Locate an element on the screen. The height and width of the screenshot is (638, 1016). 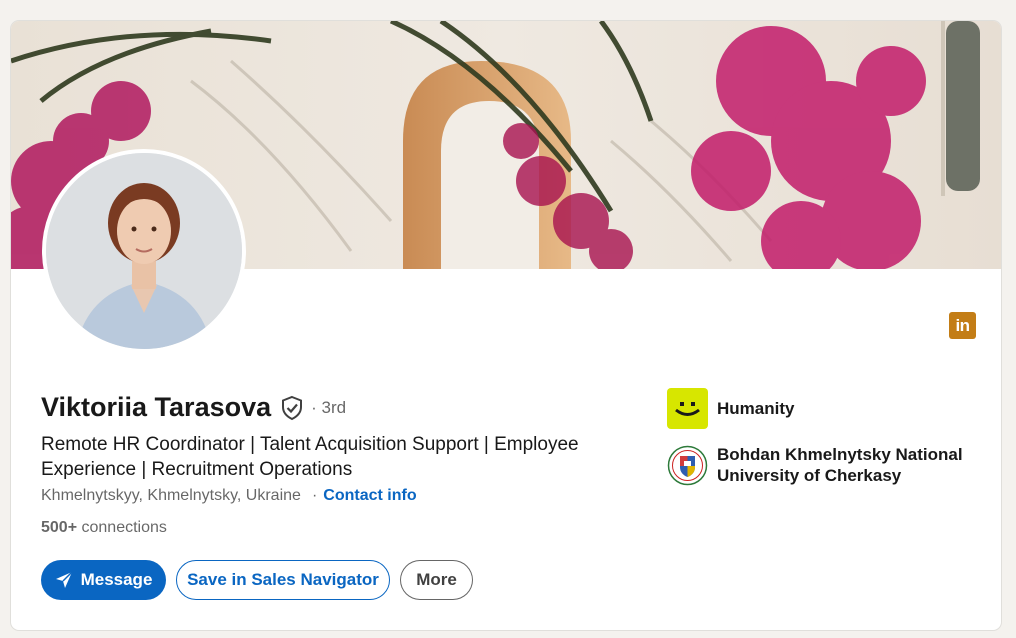
message-button: Message is located at coordinates (103, 580).